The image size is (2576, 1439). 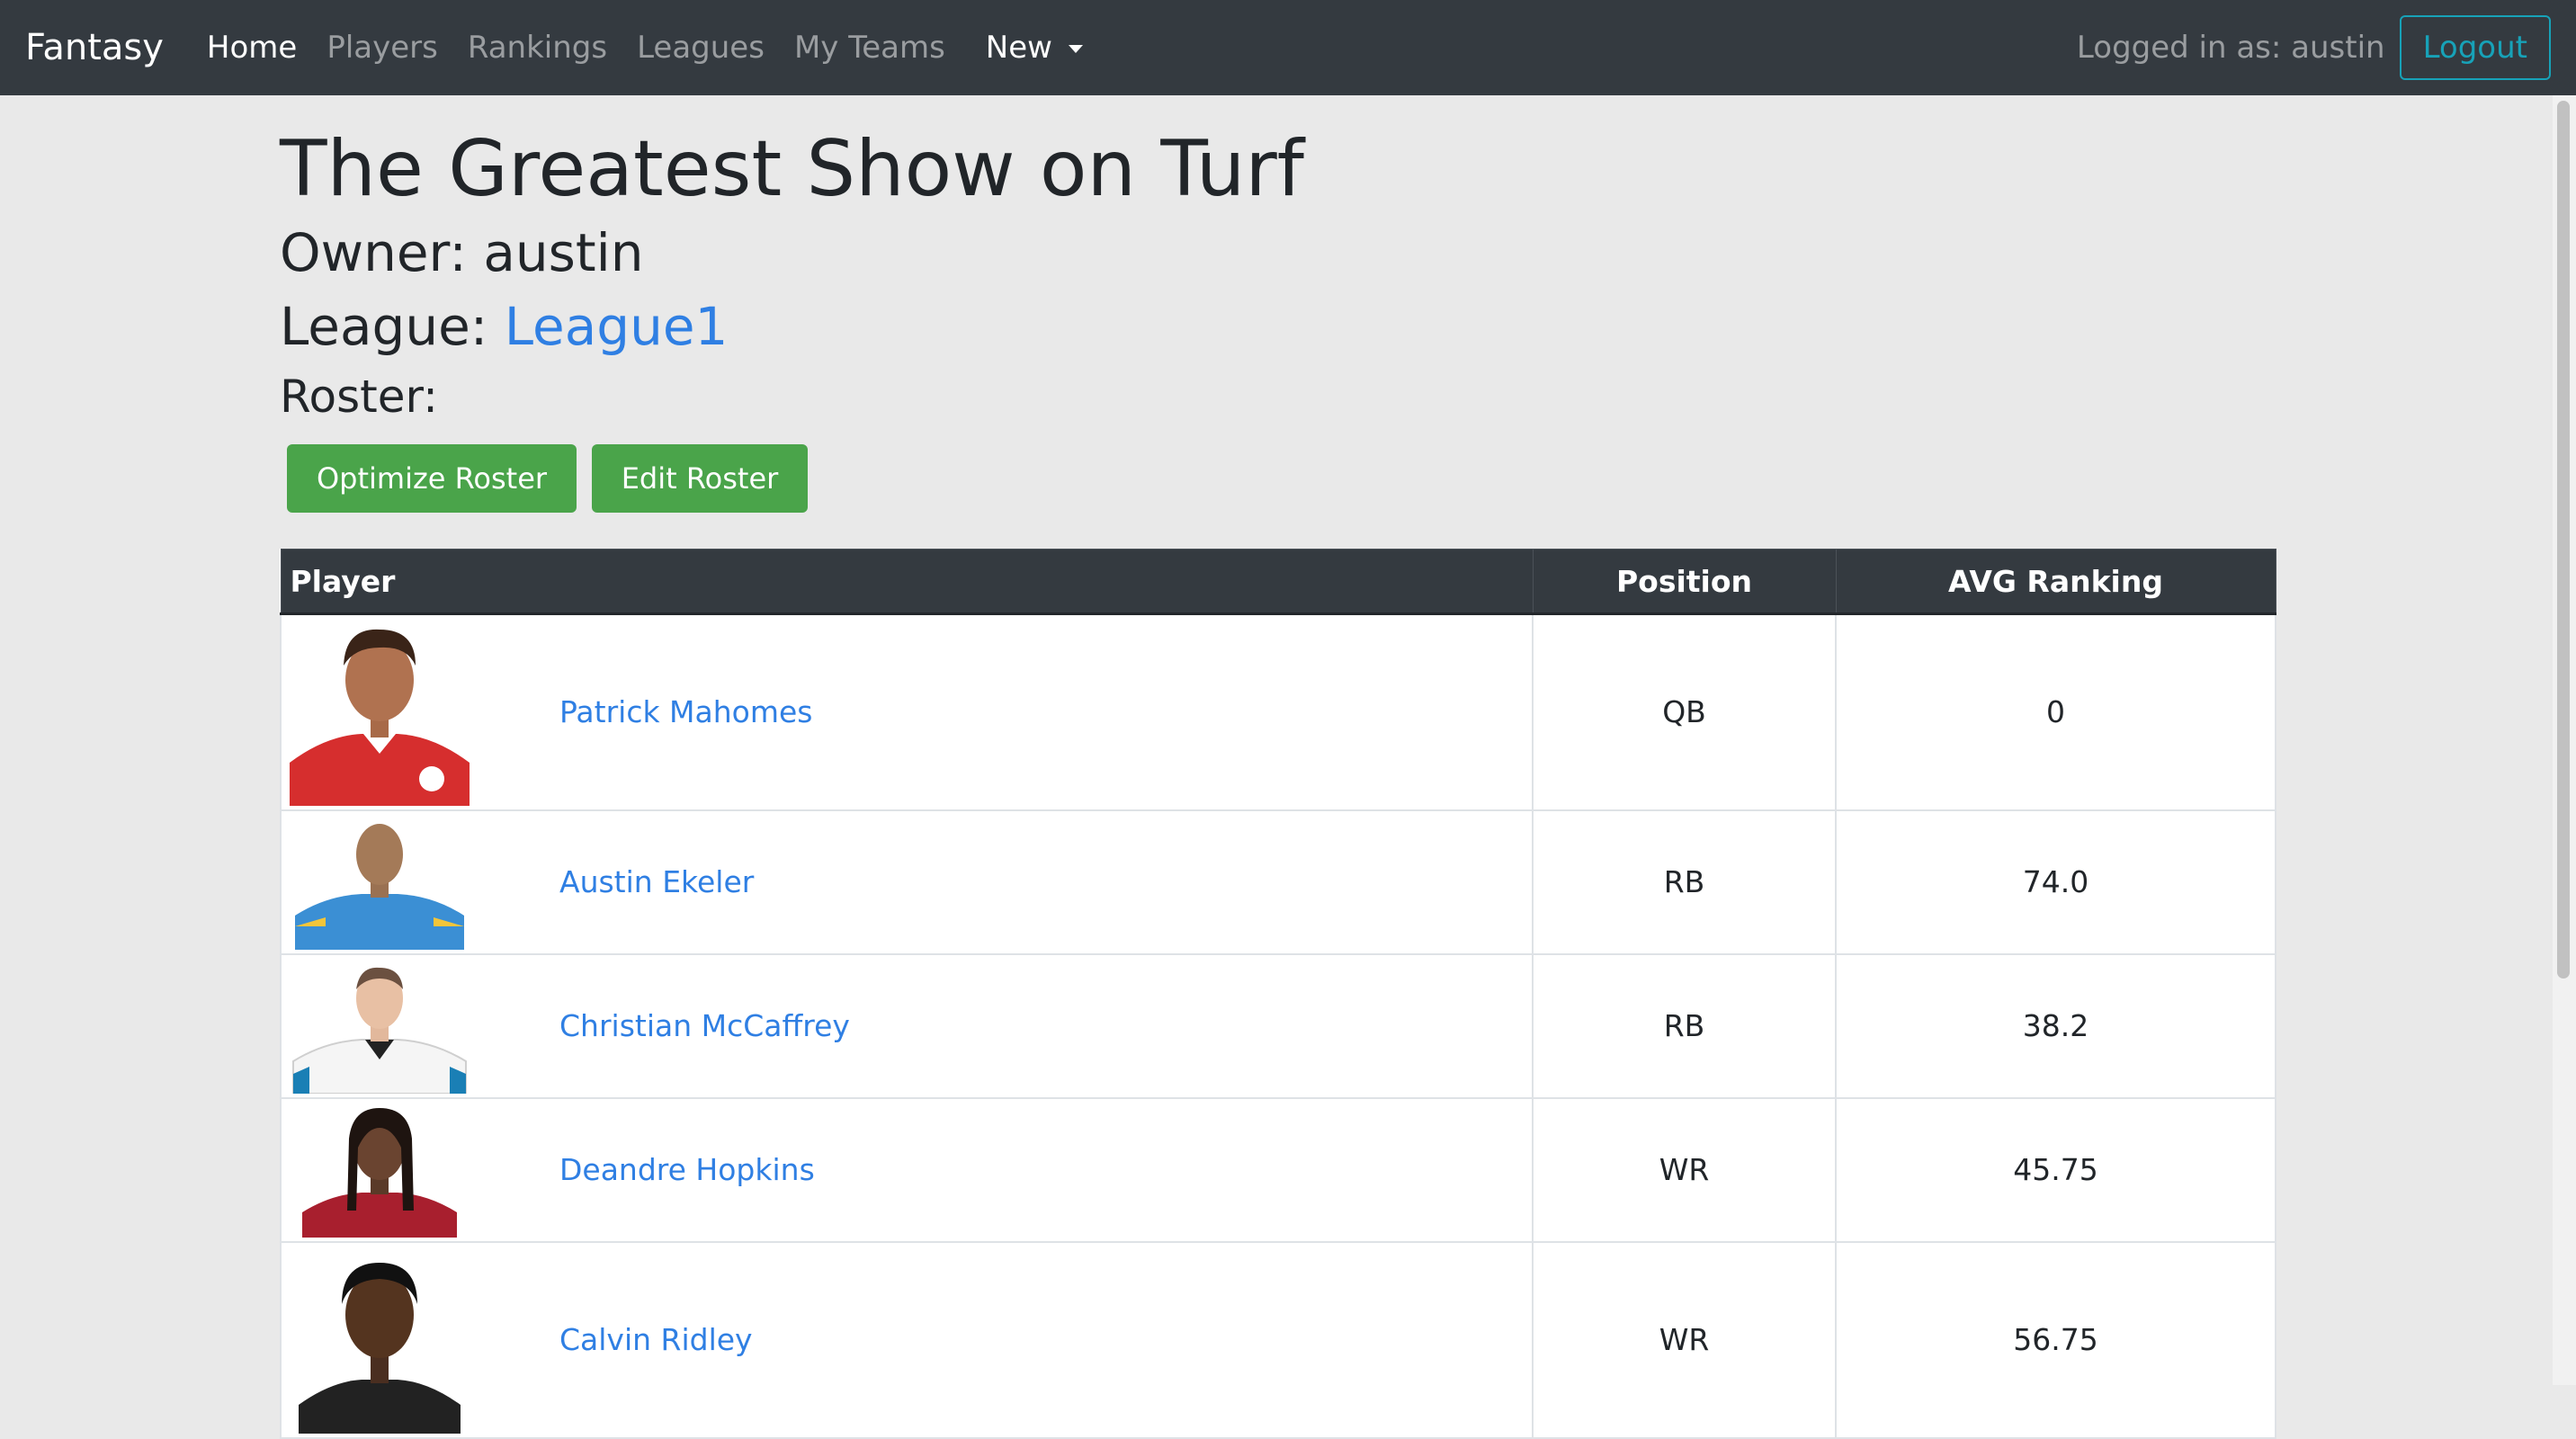 I want to click on header-position: Position, so click(x=1684, y=582).